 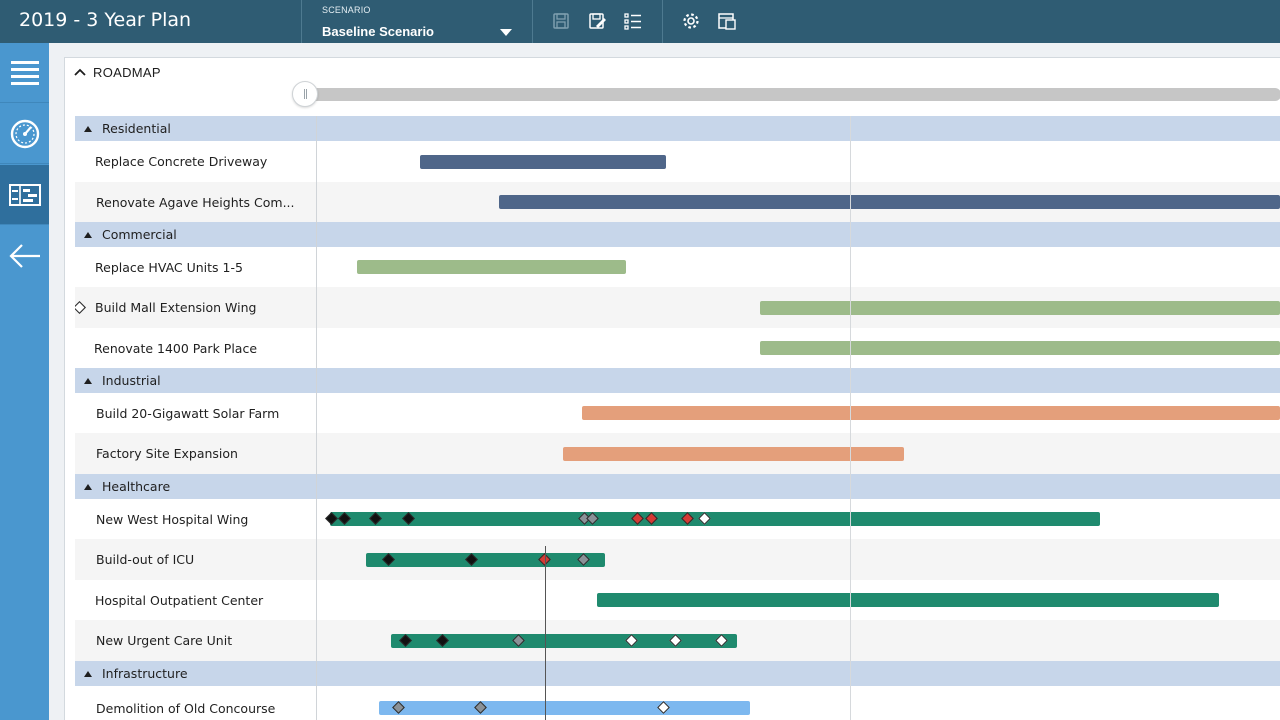 What do you see at coordinates (677, 161) in the screenshot?
I see `task-row: Replace Concrete Driveway` at bounding box center [677, 161].